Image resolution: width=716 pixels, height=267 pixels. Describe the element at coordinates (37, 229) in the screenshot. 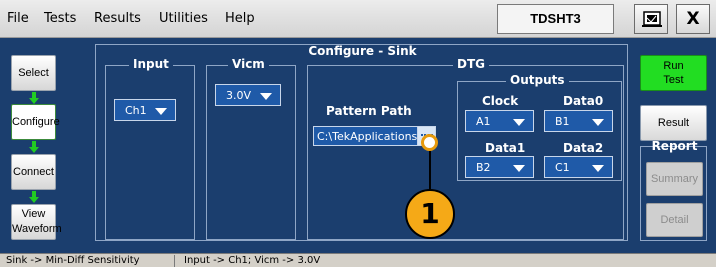

I see `view-waveform-label-2: Waveform` at that location.